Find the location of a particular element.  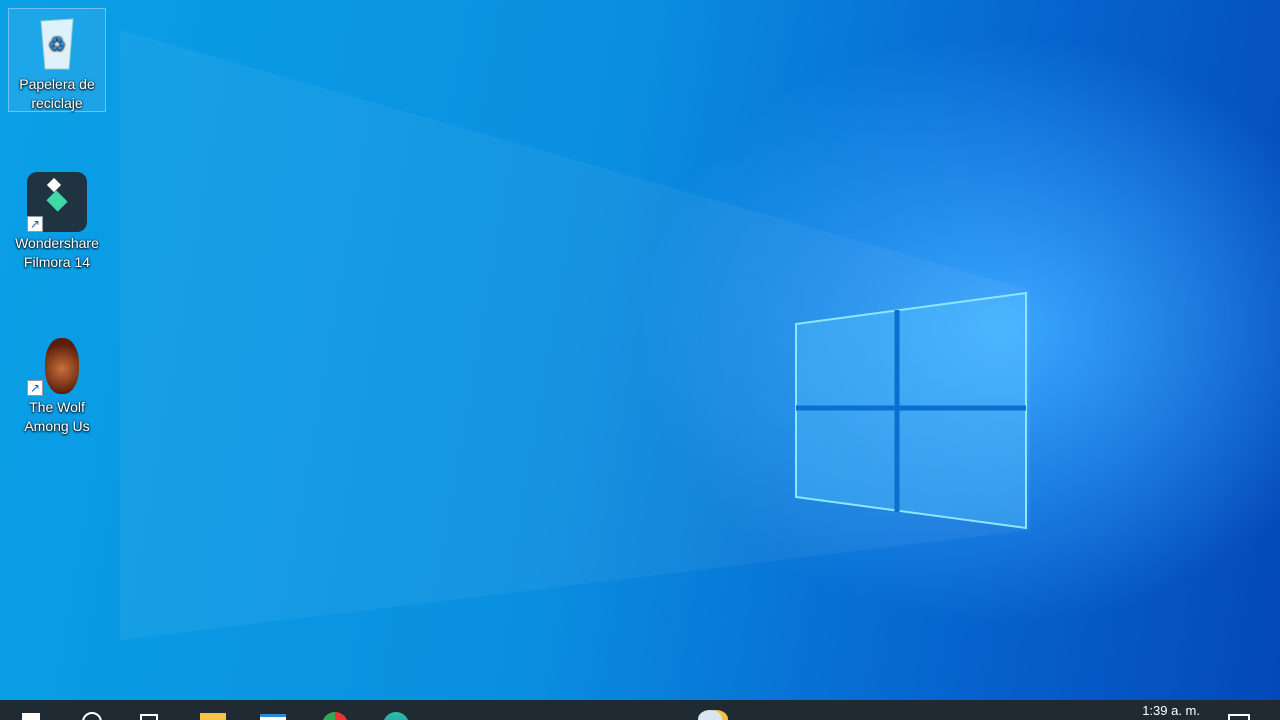

filmora-icon: ↗ is located at coordinates (57, 202).